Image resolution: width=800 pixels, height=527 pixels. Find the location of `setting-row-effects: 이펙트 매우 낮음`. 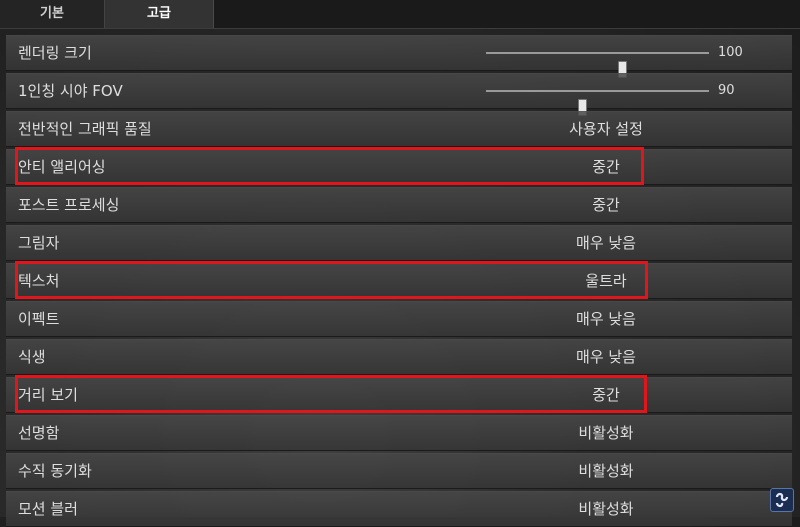

setting-row-effects: 이펙트 매우 낮음 is located at coordinates (399, 319).